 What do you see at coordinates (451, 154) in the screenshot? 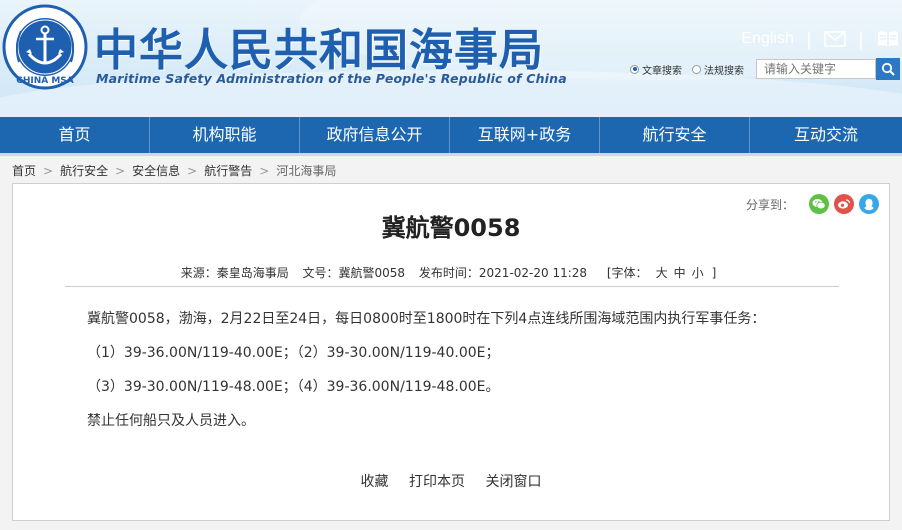
I see `nav-underline` at bounding box center [451, 154].